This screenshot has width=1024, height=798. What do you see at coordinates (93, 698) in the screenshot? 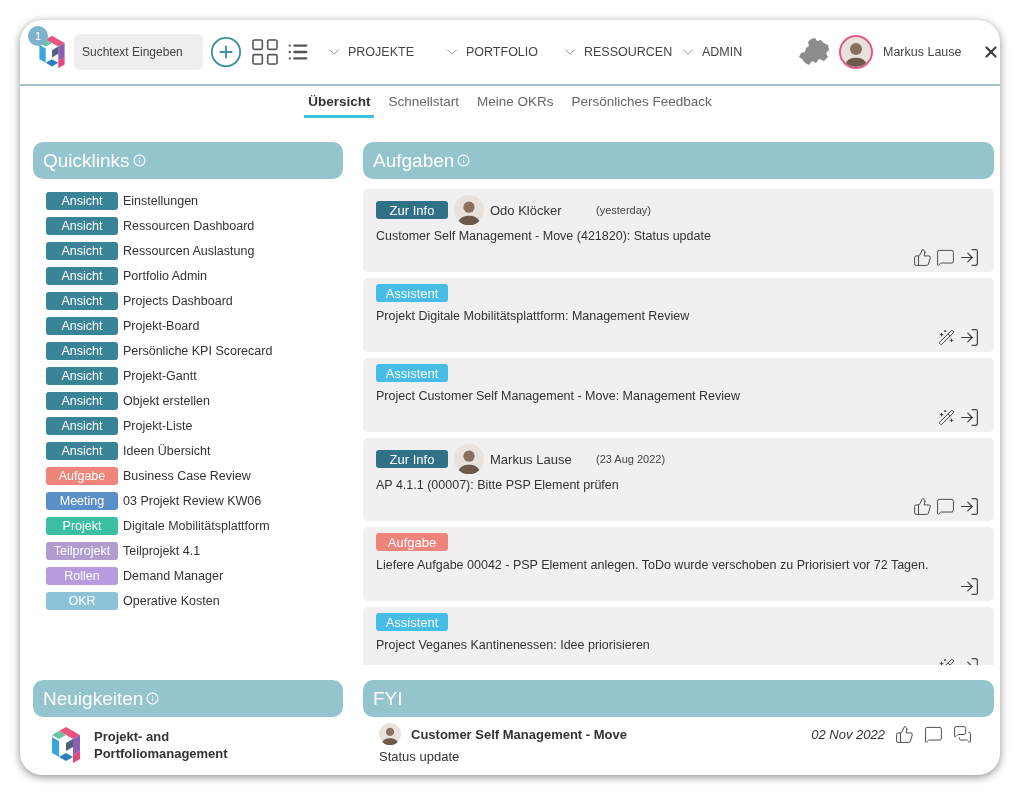
I see `section-title: Neuigkeiten` at bounding box center [93, 698].